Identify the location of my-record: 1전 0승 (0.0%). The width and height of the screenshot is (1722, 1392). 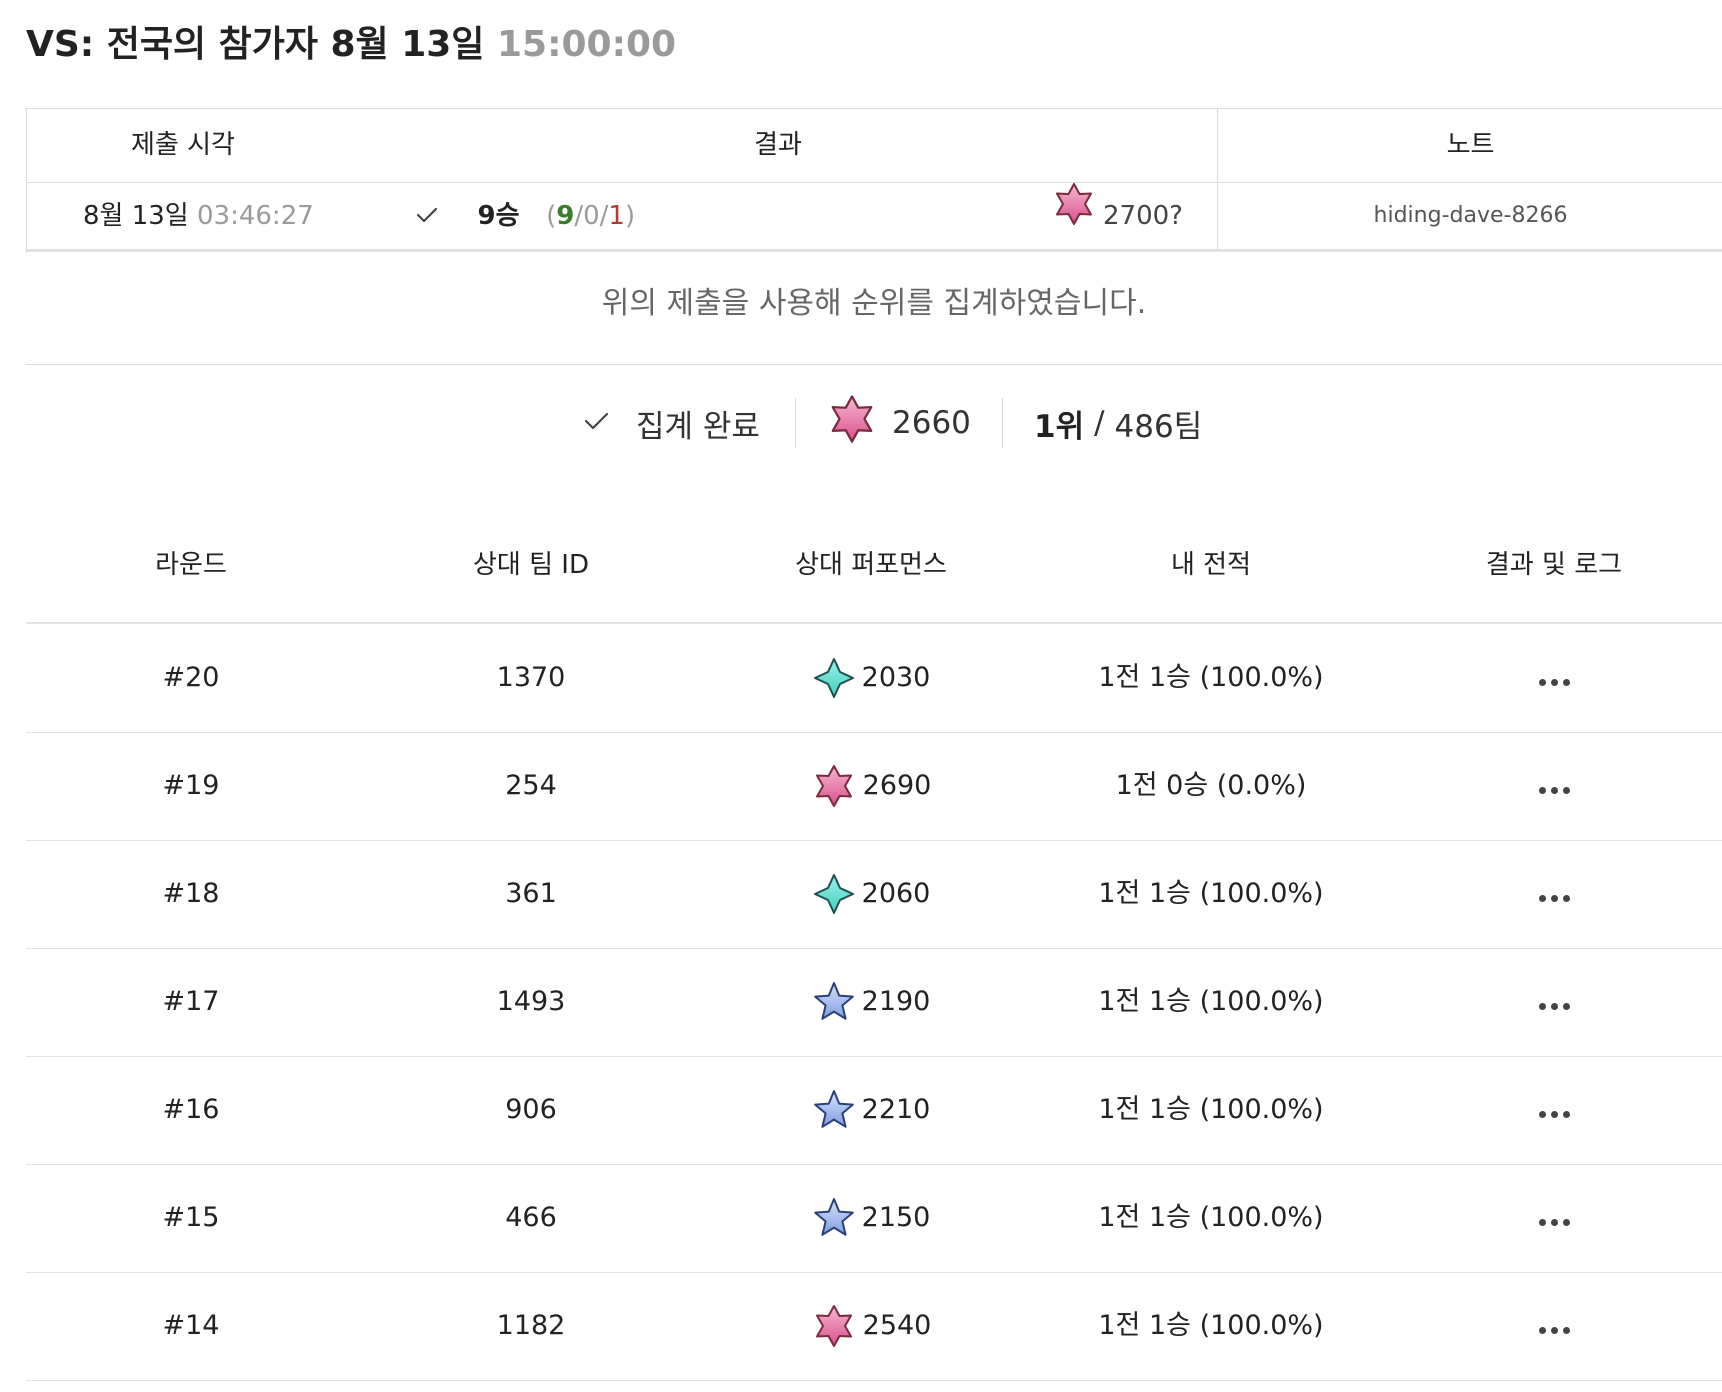
(1211, 785).